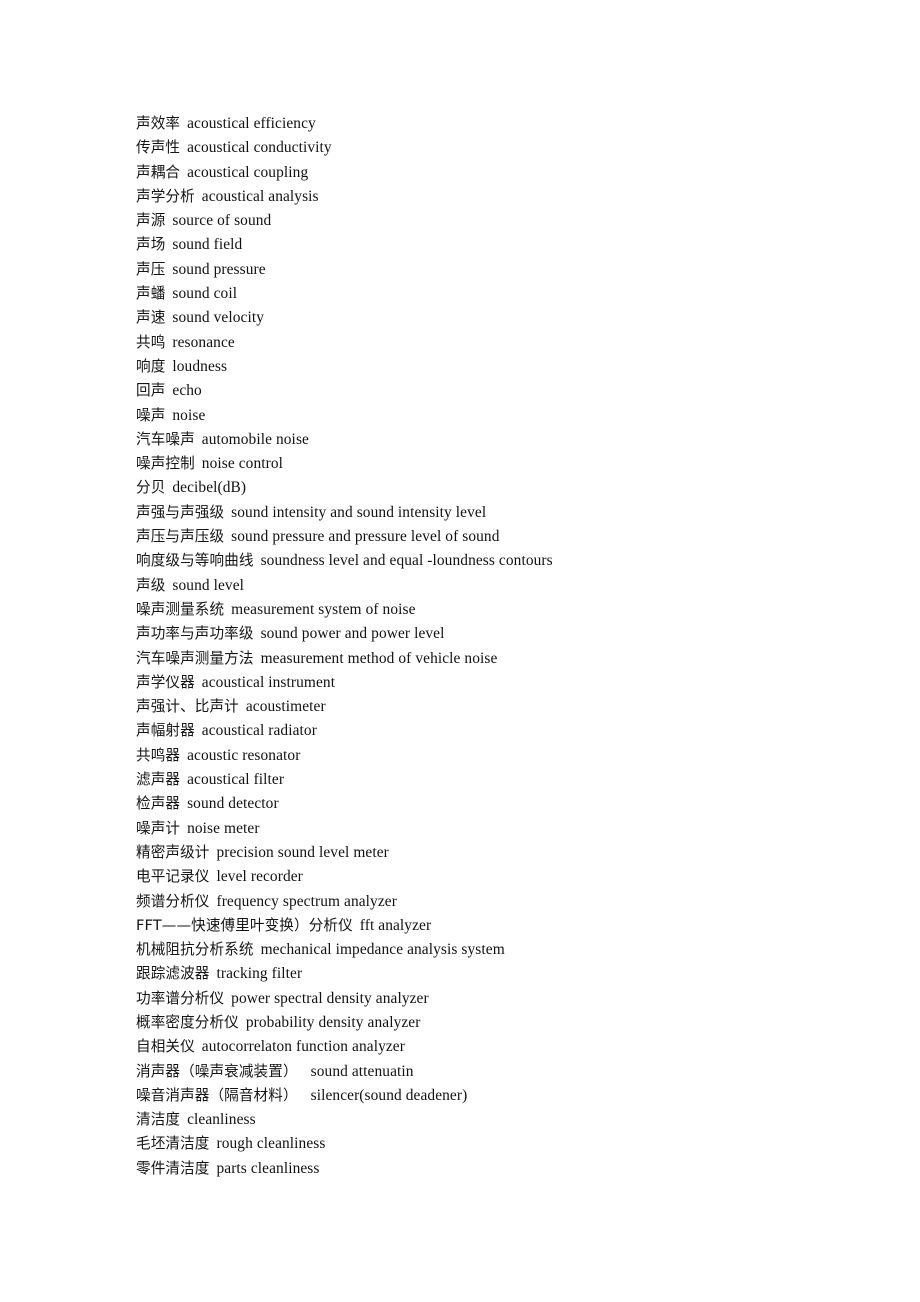  I want to click on glossary-term: 功率谱分析仪, so click(180, 998).